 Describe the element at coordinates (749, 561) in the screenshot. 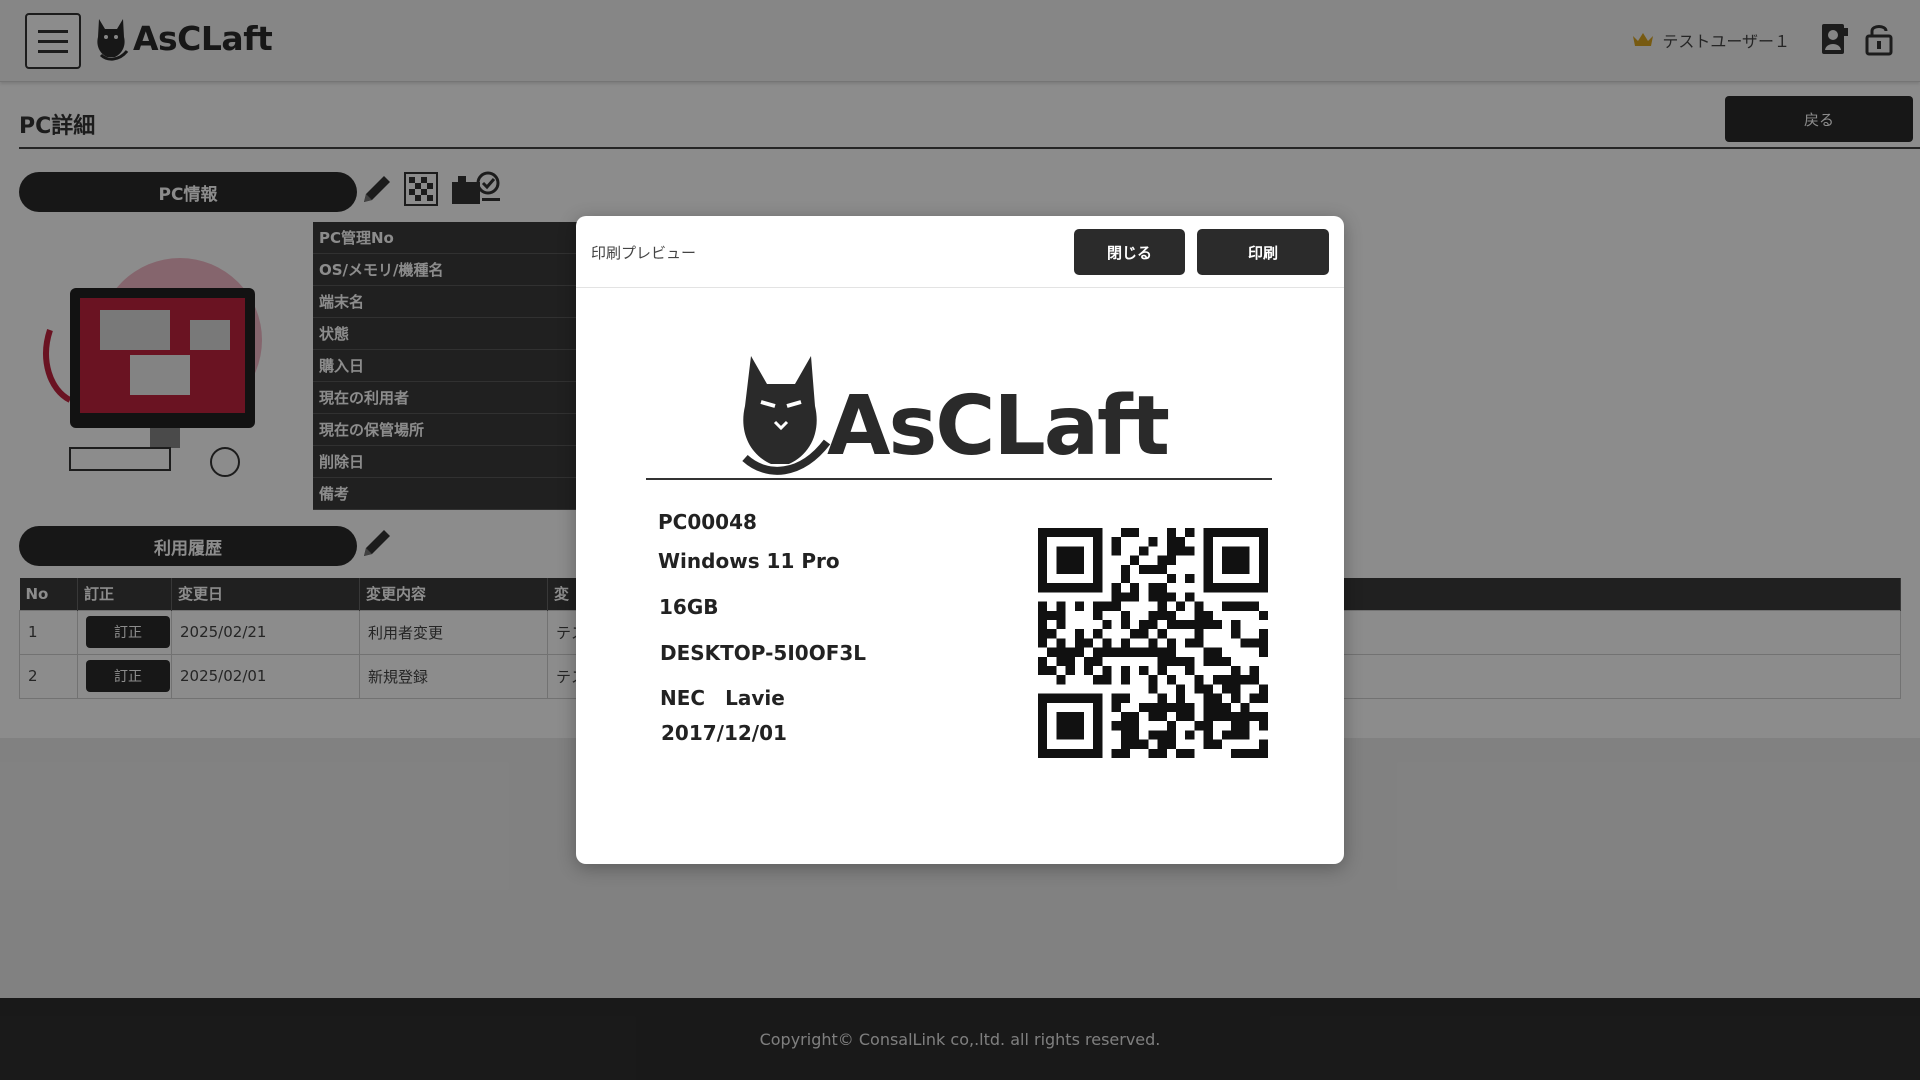

I see `label-os: Windows 11 Pro` at that location.